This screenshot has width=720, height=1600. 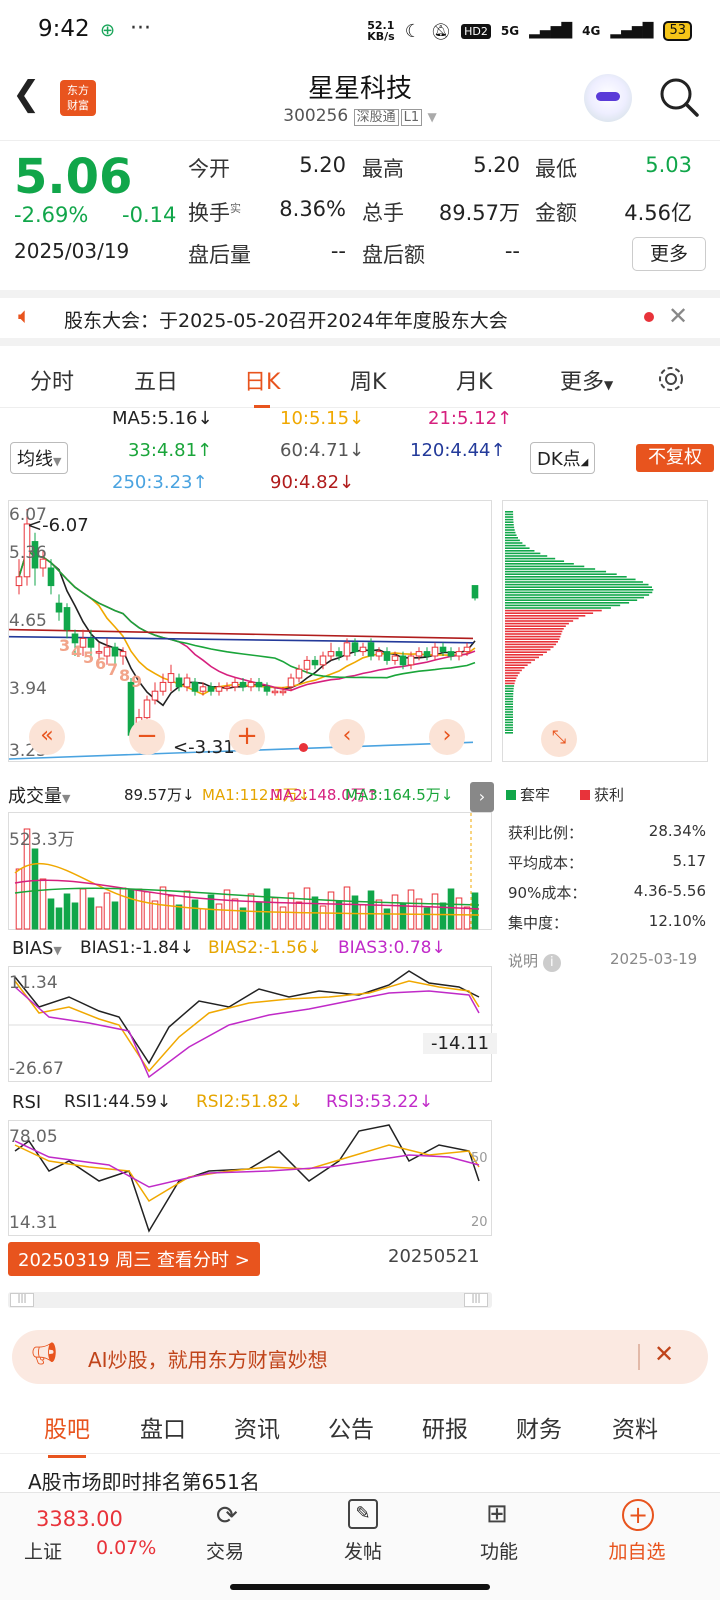 What do you see at coordinates (257, 1427) in the screenshot?
I see `tab-news: 资讯` at bounding box center [257, 1427].